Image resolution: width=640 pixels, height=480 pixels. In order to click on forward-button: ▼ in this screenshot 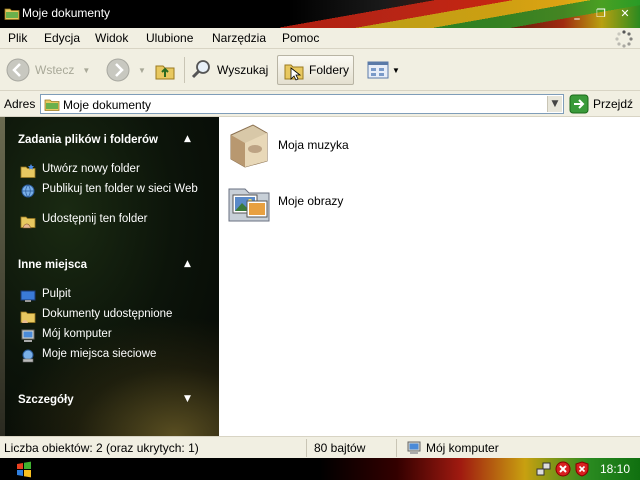, I will do `click(126, 70)`.